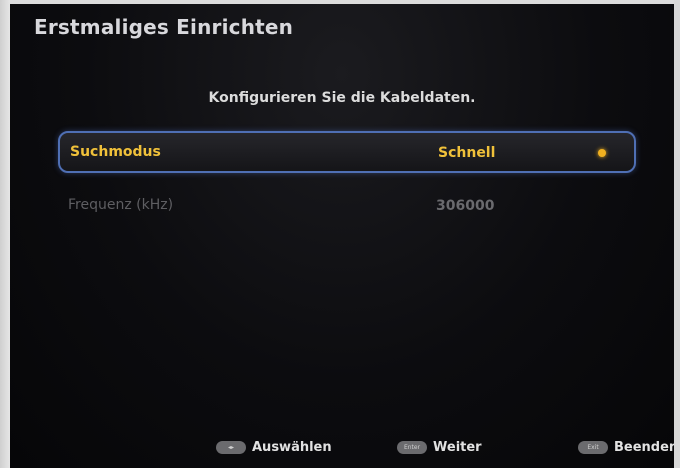 Image resolution: width=680 pixels, height=468 pixels. What do you see at coordinates (347, 207) in the screenshot?
I see `setting-row-frequenz: Frequenz (kHz) 306000` at bounding box center [347, 207].